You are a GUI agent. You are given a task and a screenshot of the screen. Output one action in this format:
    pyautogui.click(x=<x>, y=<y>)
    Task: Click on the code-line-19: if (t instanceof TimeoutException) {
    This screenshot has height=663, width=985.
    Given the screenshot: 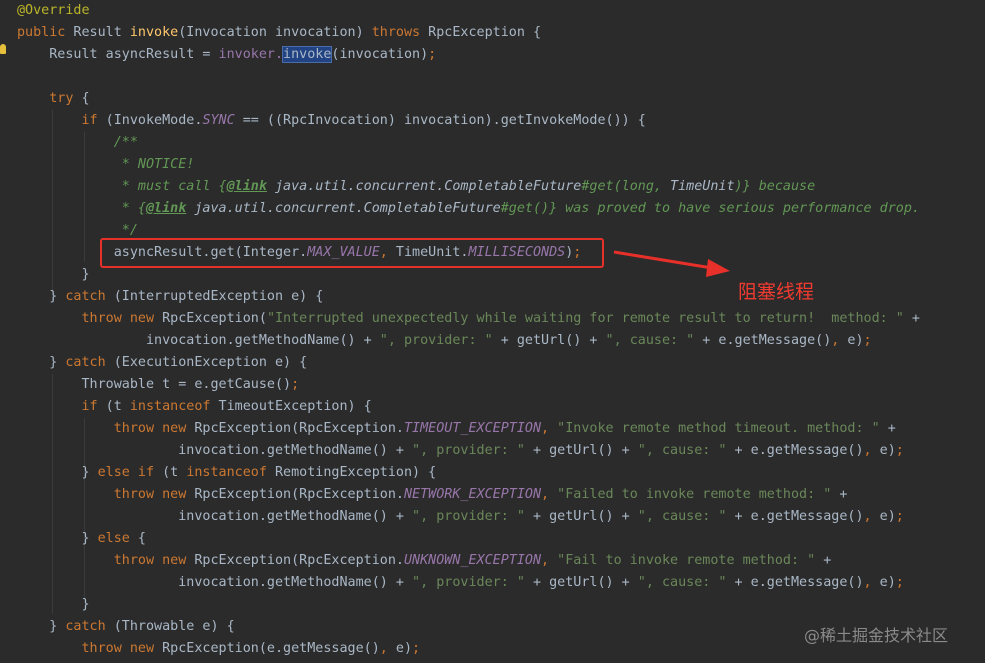 What is the action you would take?
    pyautogui.click(x=226, y=406)
    